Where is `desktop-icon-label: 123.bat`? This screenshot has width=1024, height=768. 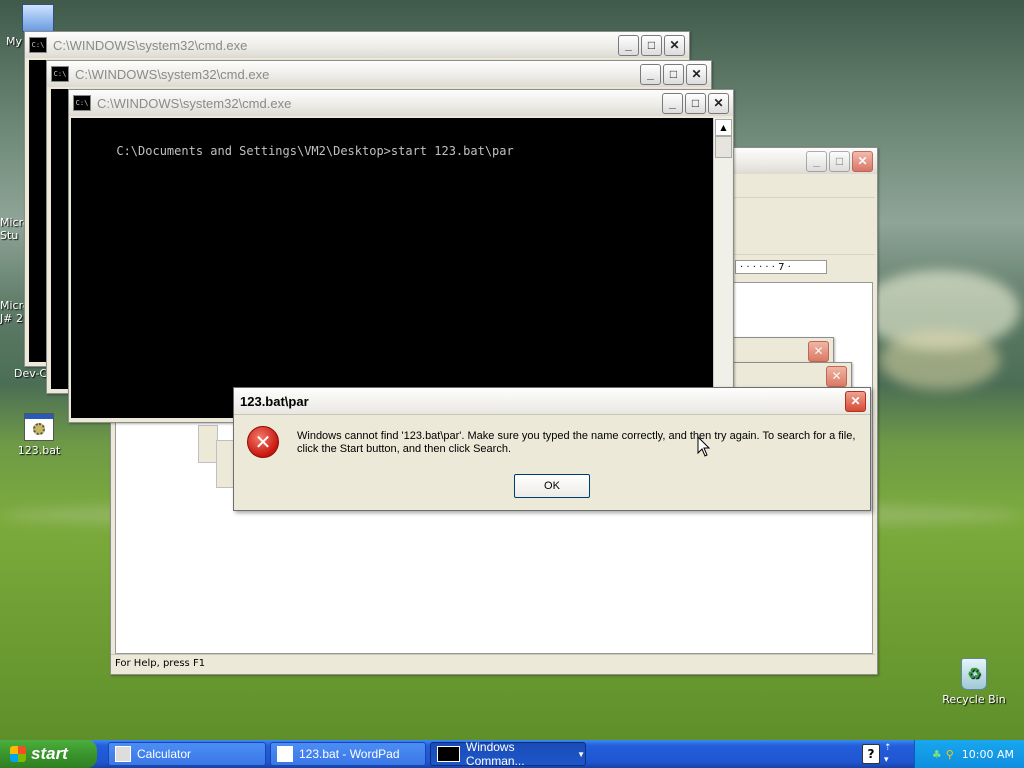 desktop-icon-label: 123.bat is located at coordinates (39, 450).